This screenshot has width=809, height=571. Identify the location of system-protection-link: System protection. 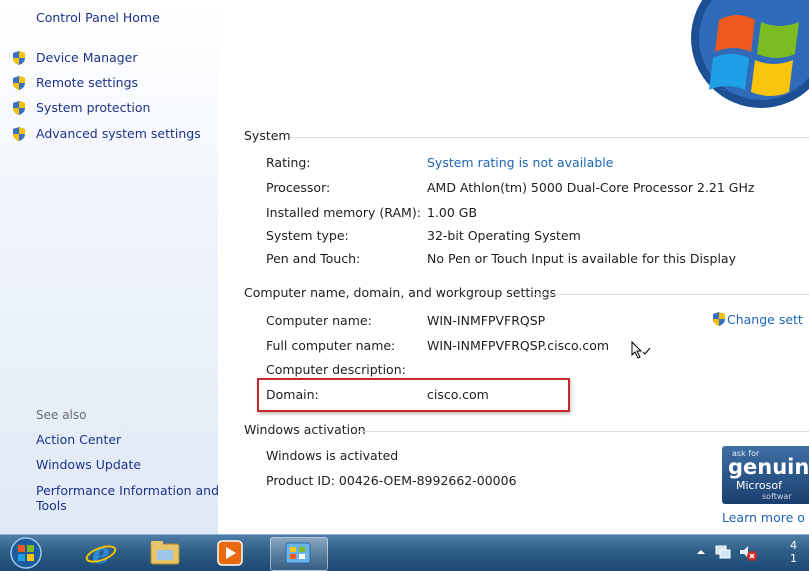
(93, 107).